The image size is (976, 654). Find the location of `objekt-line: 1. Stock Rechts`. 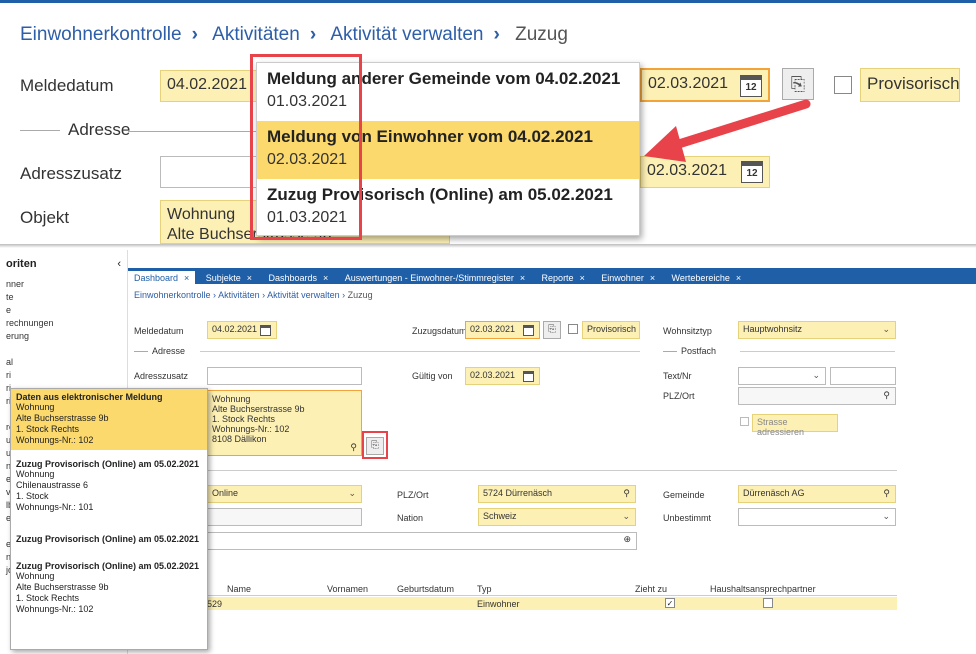

objekt-line: 1. Stock Rechts is located at coordinates (244, 419).